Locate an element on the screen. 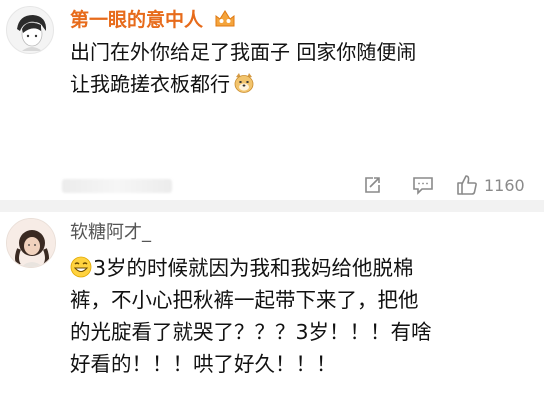  comment-line-text: 让我跪搓衣板都行 is located at coordinates (150, 84).